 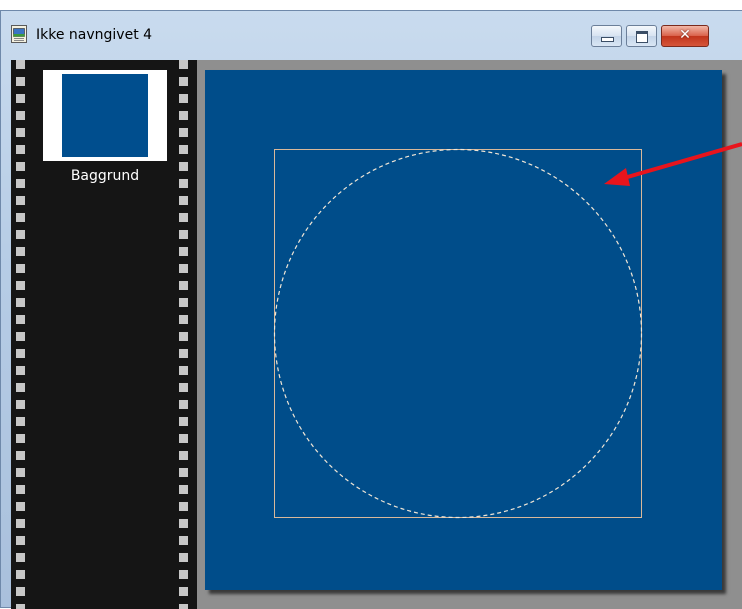 I want to click on film-perforation-right, so click(x=183, y=334).